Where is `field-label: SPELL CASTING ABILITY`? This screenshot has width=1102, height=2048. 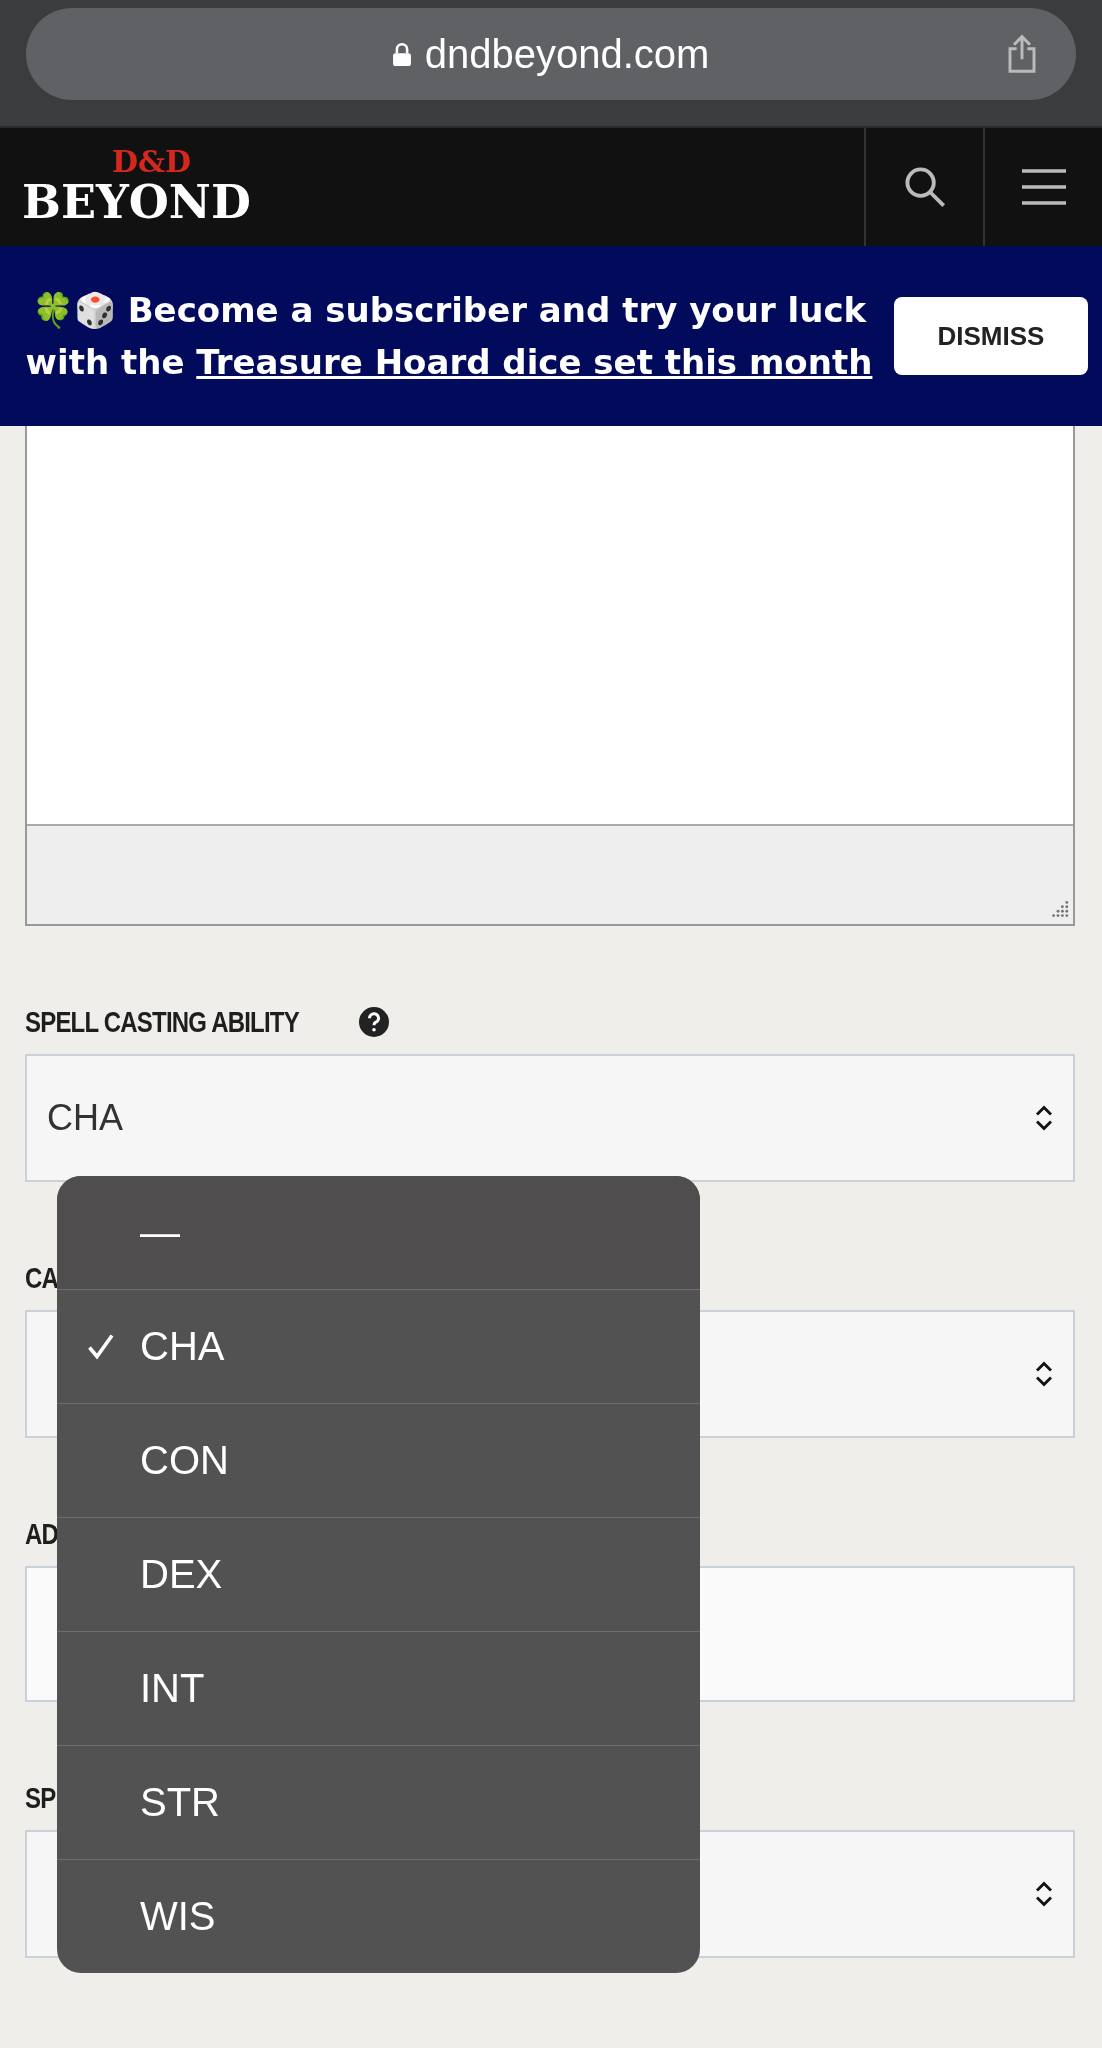 field-label: SPELL CASTING ABILITY is located at coordinates (162, 1022).